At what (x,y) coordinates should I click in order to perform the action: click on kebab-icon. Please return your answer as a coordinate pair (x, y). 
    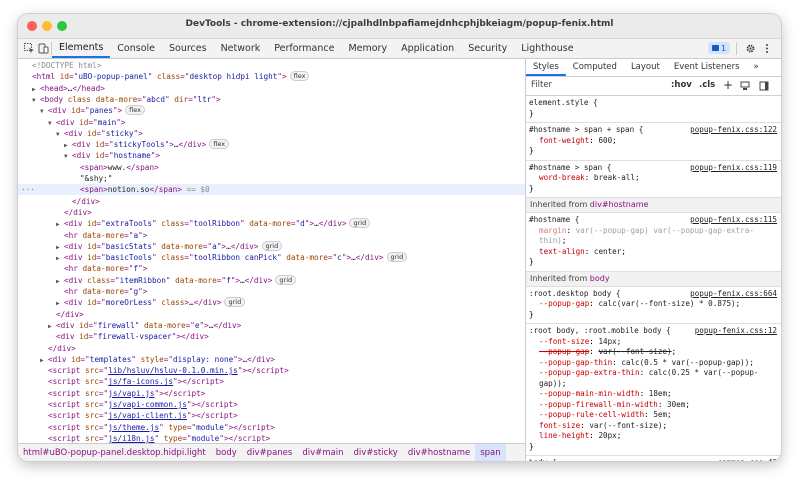
    Looking at the image, I should click on (767, 48).